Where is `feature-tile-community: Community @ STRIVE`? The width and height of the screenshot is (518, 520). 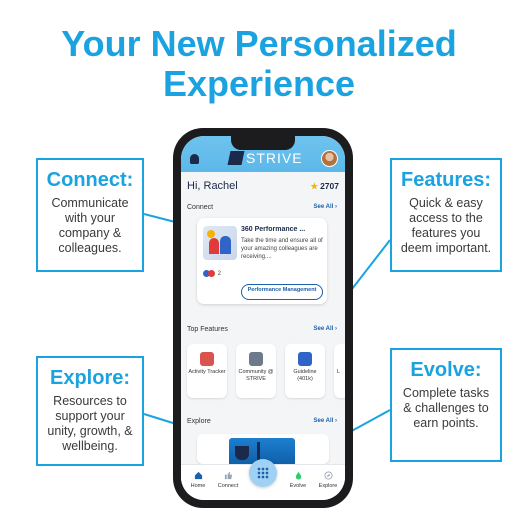 feature-tile-community: Community @ STRIVE is located at coordinates (256, 371).